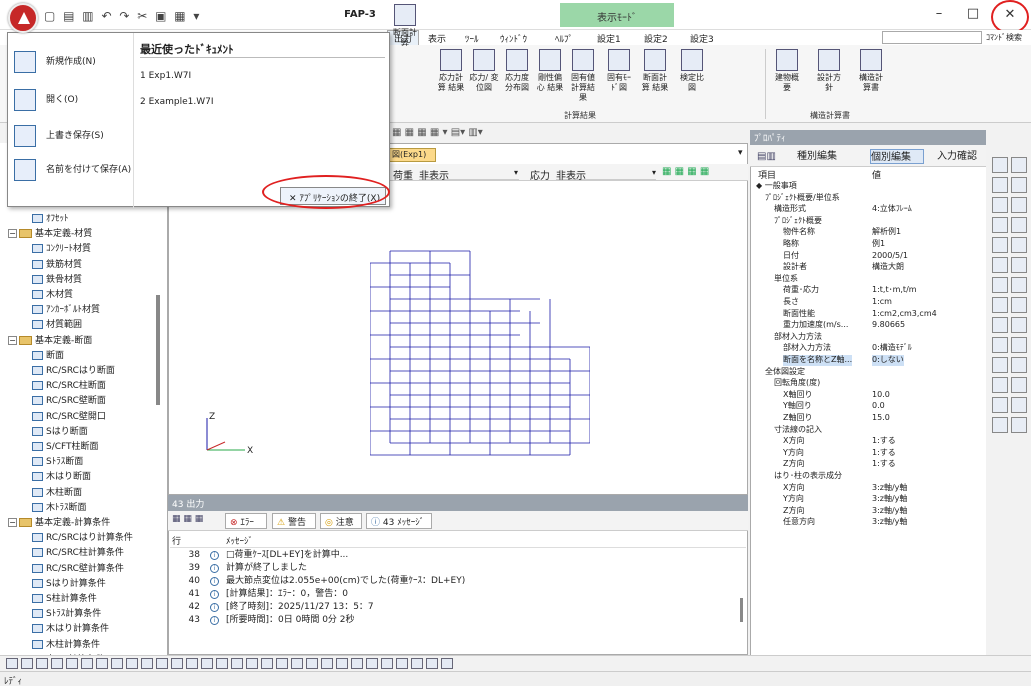 The width and height of the screenshot is (1031, 686). I want to click on tree-item: RC/SRC柱断面, so click(69, 386).